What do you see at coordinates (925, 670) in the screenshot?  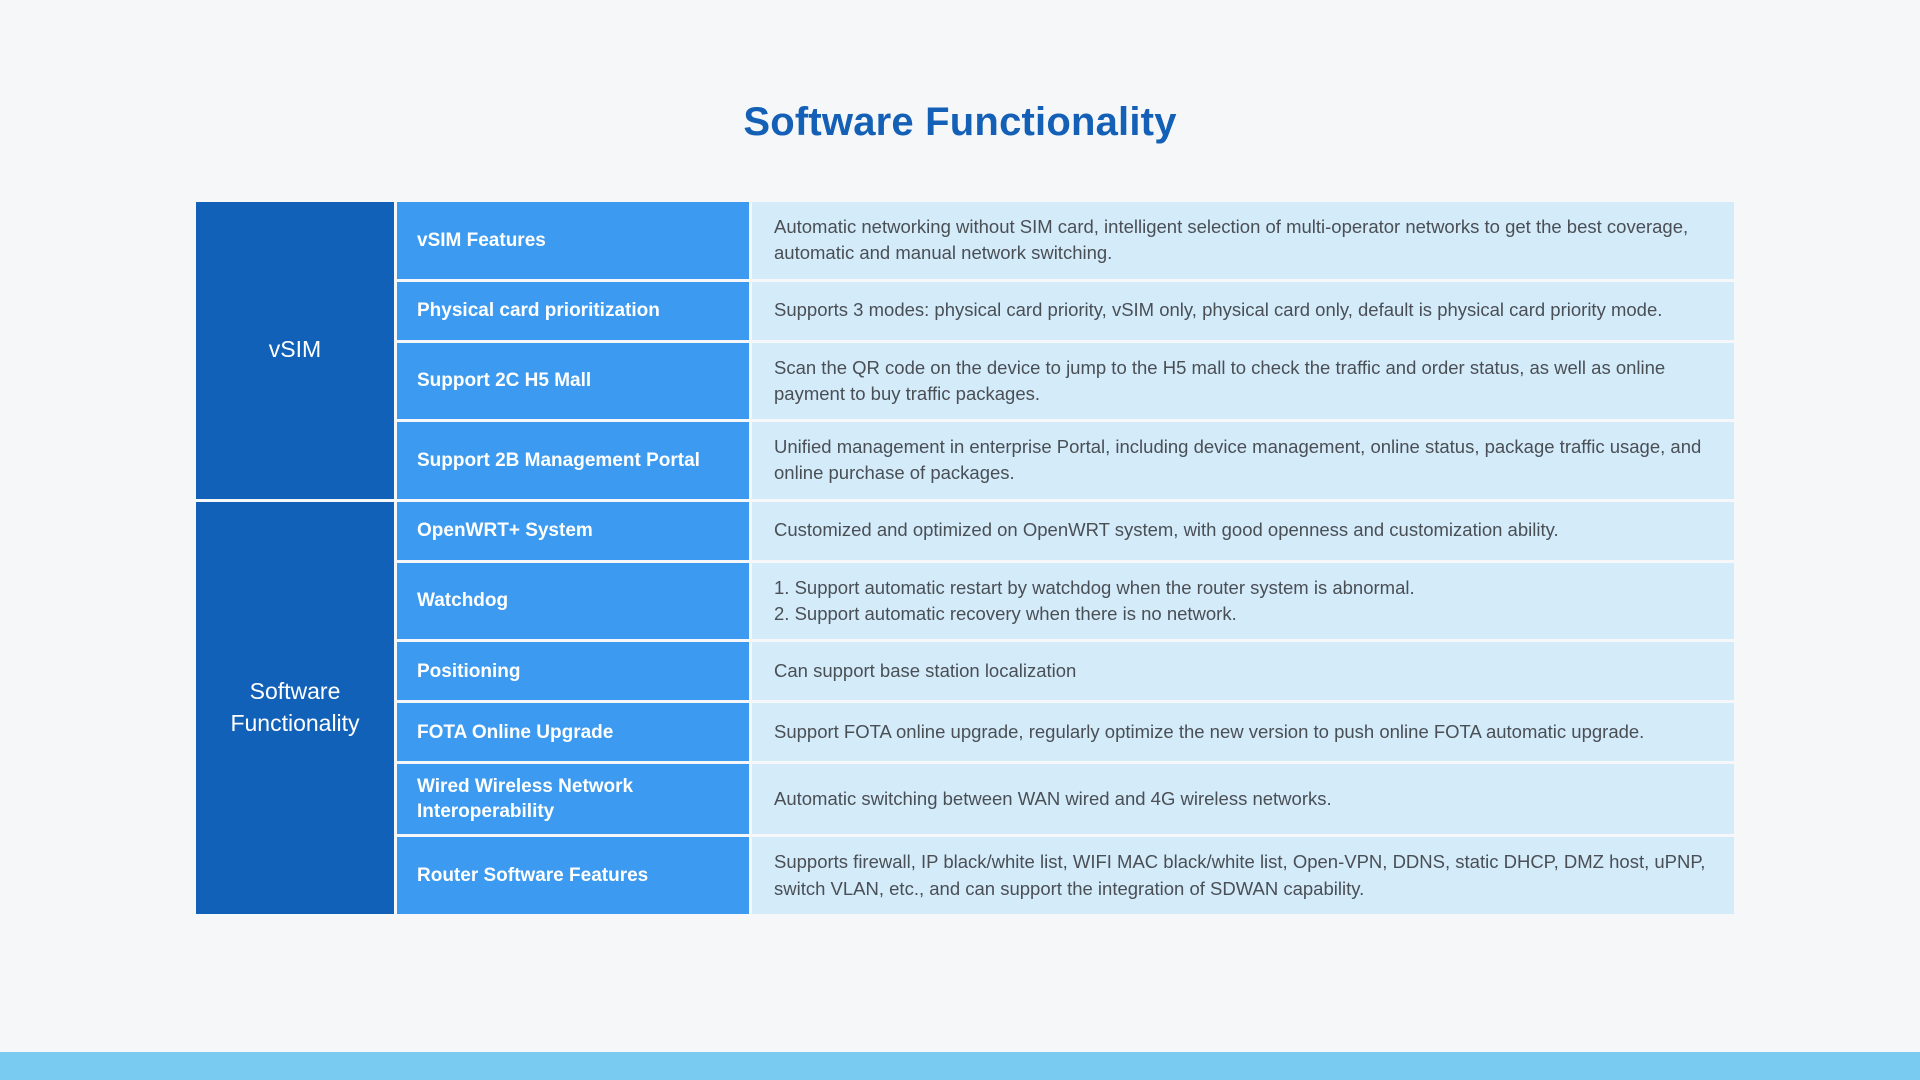 I see `feature-description-text: Can support base station localization` at bounding box center [925, 670].